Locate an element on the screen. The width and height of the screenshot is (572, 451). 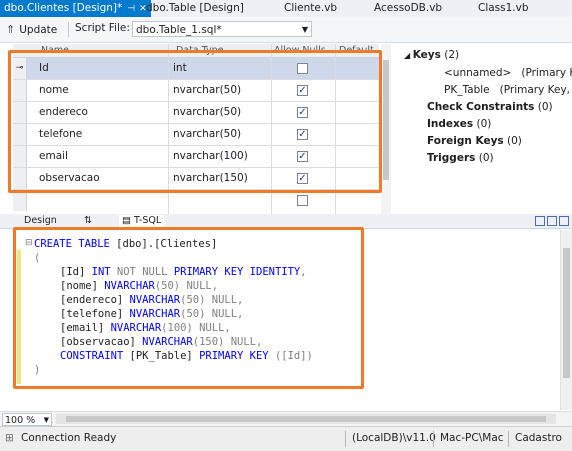
table-row: endereco nvarchar(50) ✓ is located at coordinates (196, 113).